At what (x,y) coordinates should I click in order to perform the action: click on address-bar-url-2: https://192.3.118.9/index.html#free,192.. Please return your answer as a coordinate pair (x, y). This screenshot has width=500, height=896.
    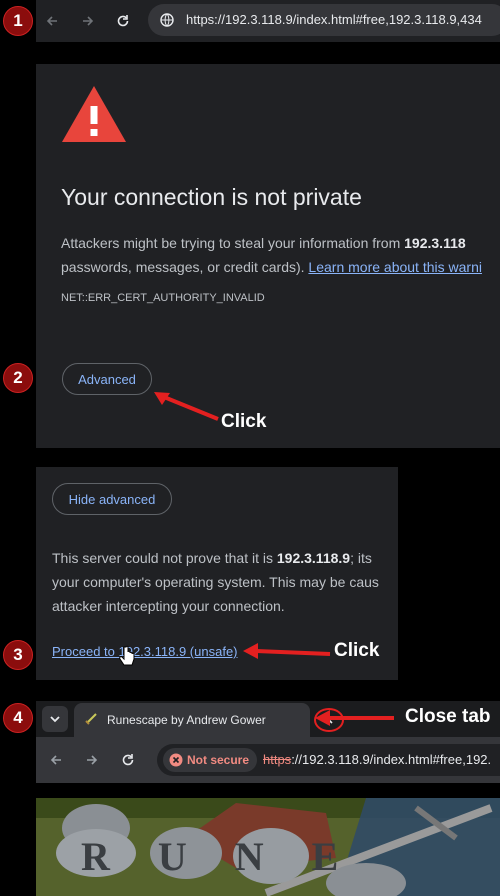
    Looking at the image, I should click on (377, 759).